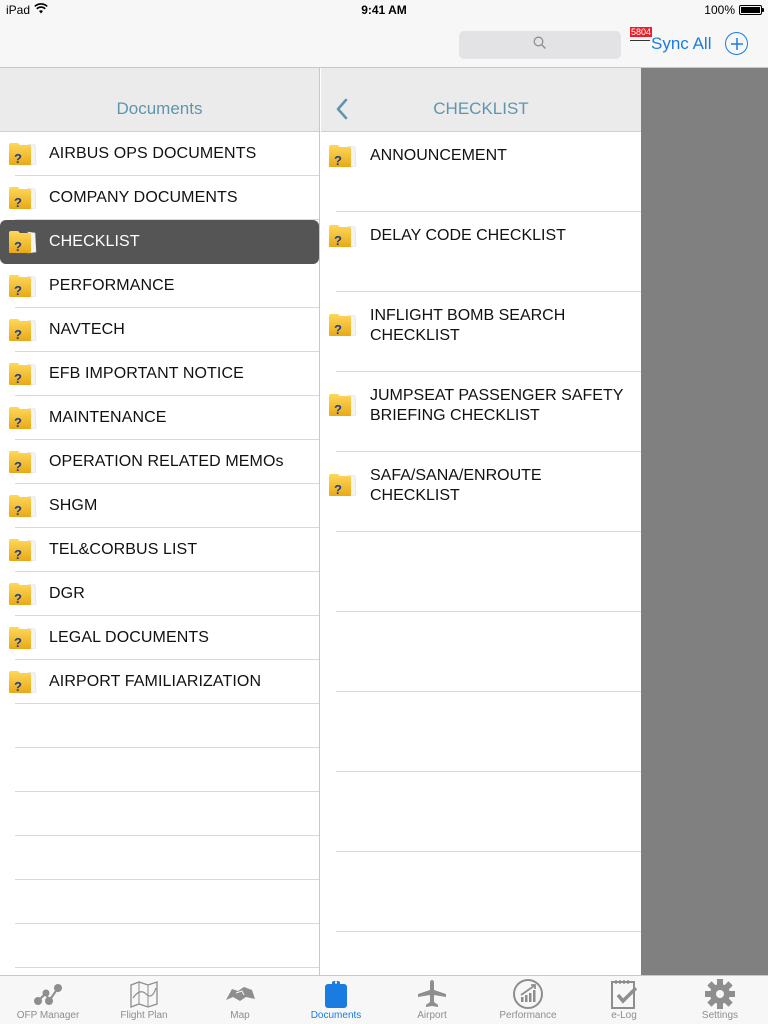 Image resolution: width=768 pixels, height=1024 pixels. Describe the element at coordinates (67, 593) in the screenshot. I see `folder-label: DGR` at that location.